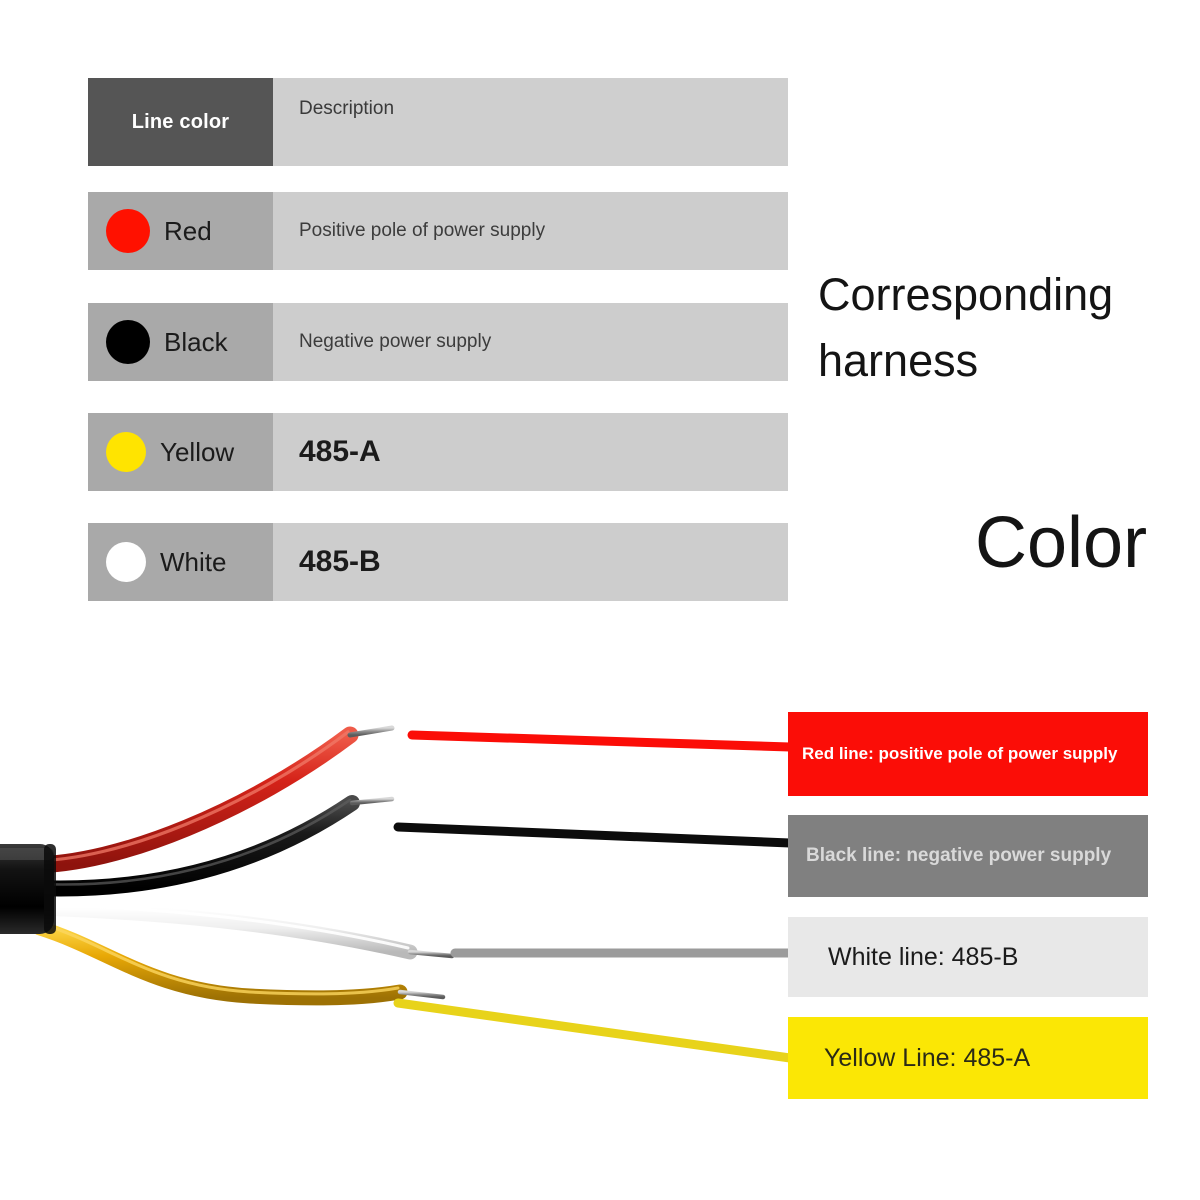  I want to click on row-color-cell-red: Red, so click(180, 231).